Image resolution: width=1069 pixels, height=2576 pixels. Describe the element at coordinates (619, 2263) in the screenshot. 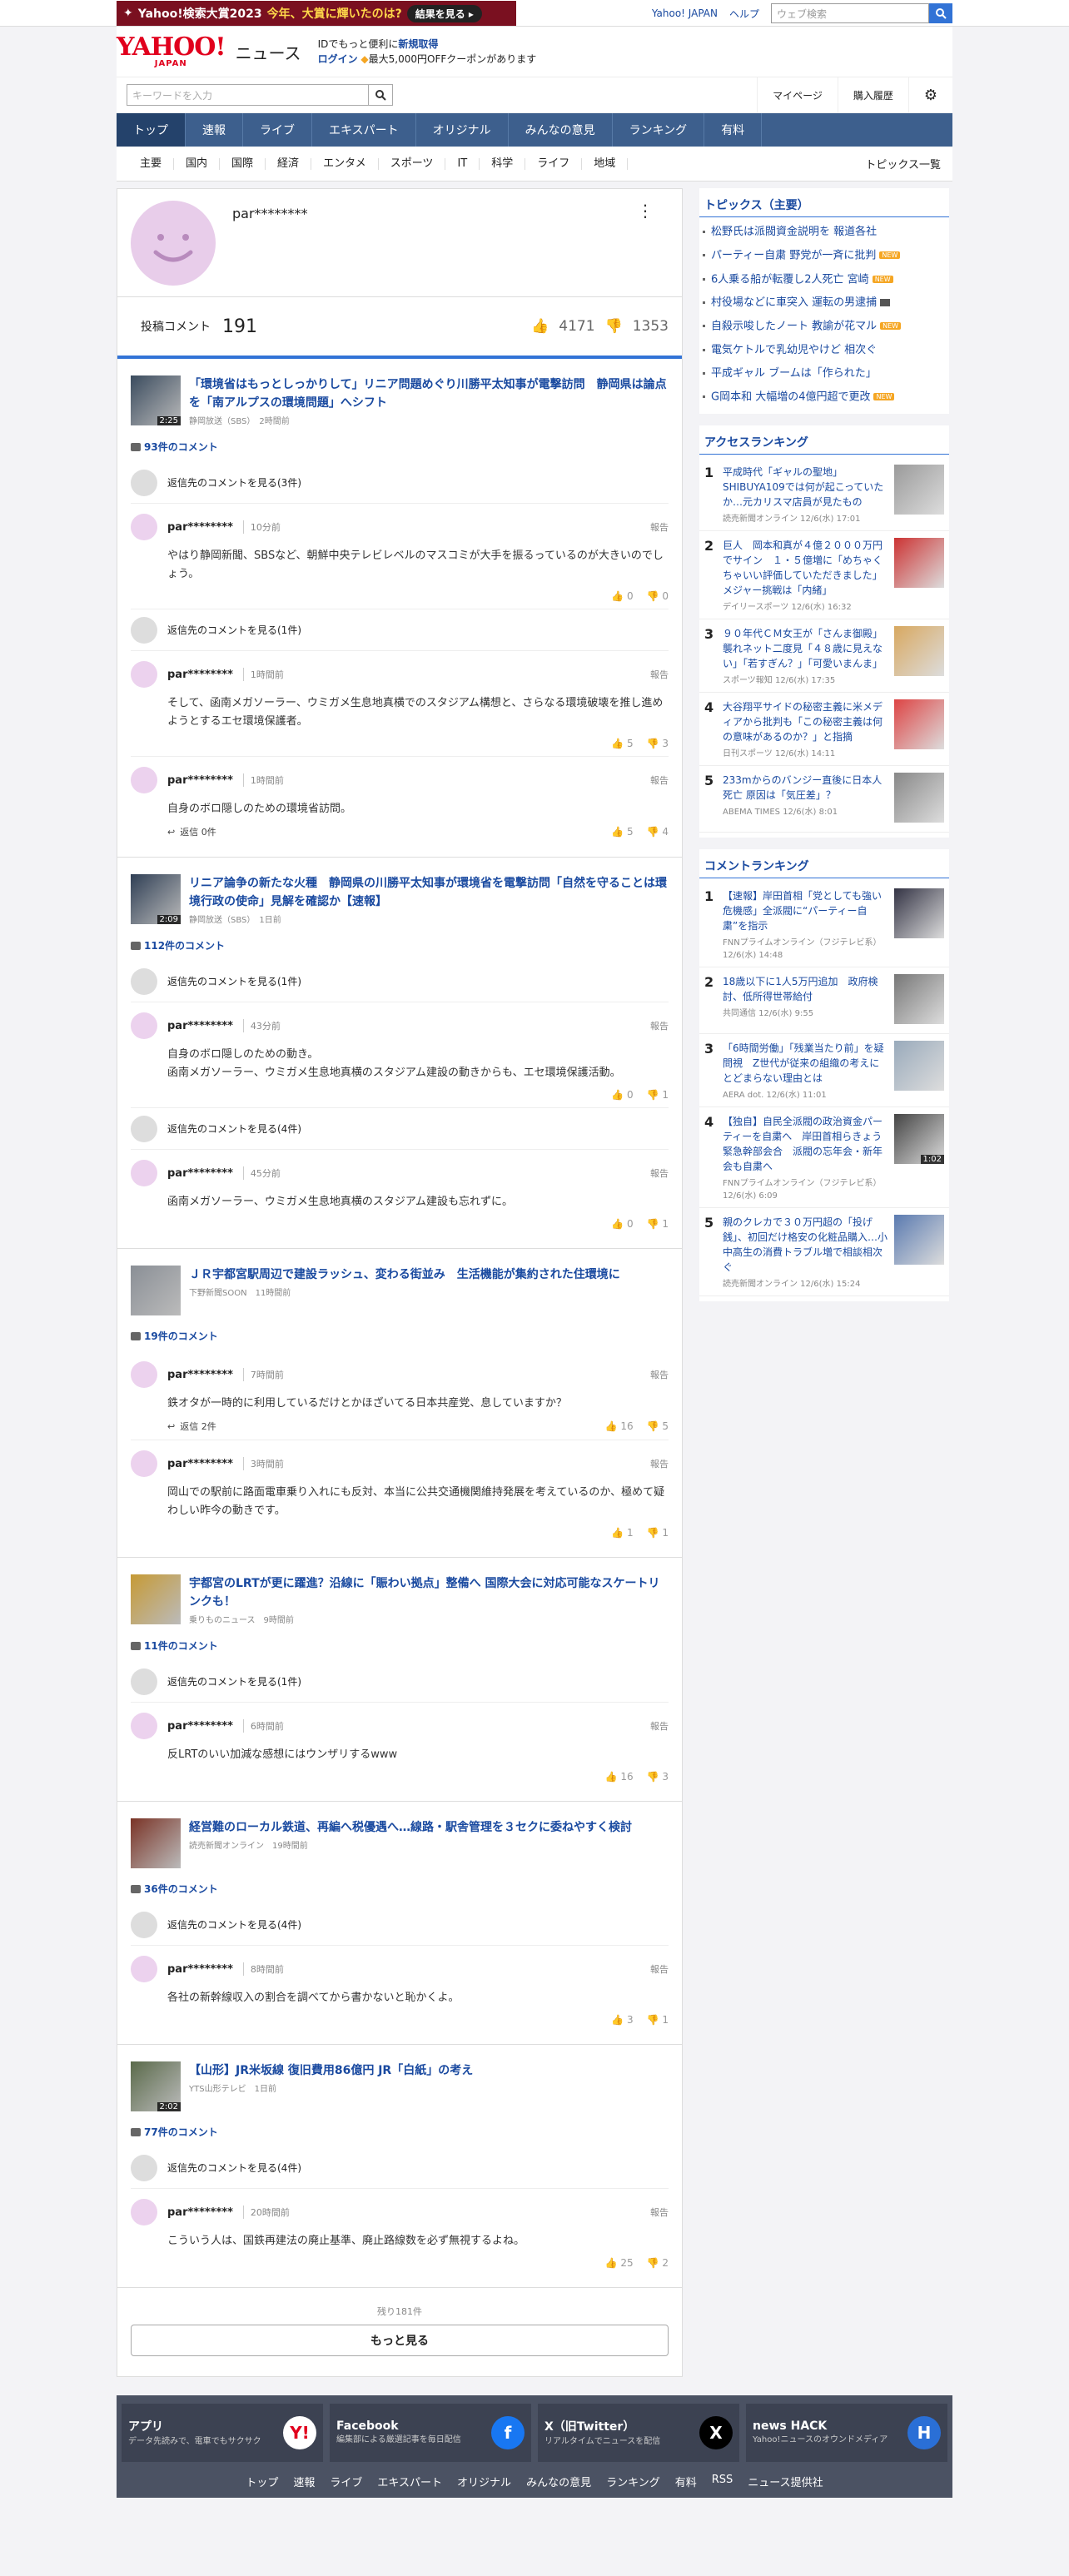

I see `like-button: 👍 25` at that location.